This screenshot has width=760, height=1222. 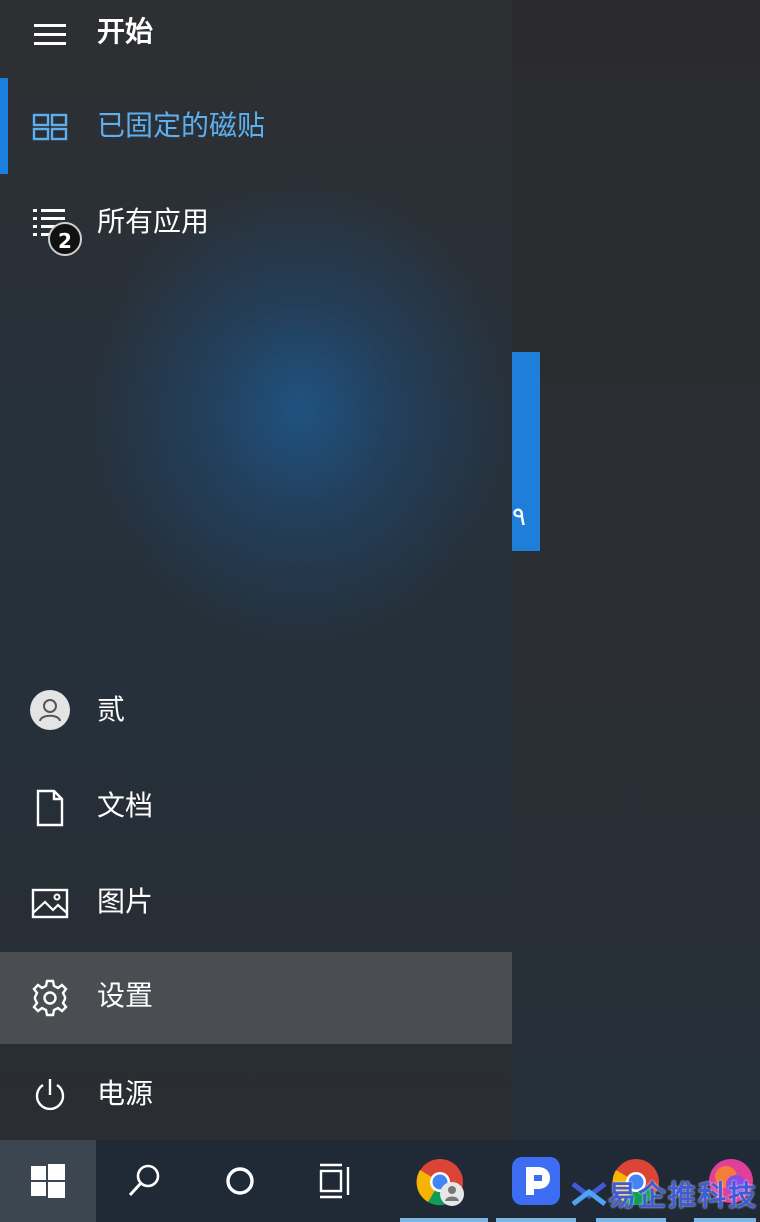 I want to click on hamburger-menu-icon, so click(x=50, y=34).